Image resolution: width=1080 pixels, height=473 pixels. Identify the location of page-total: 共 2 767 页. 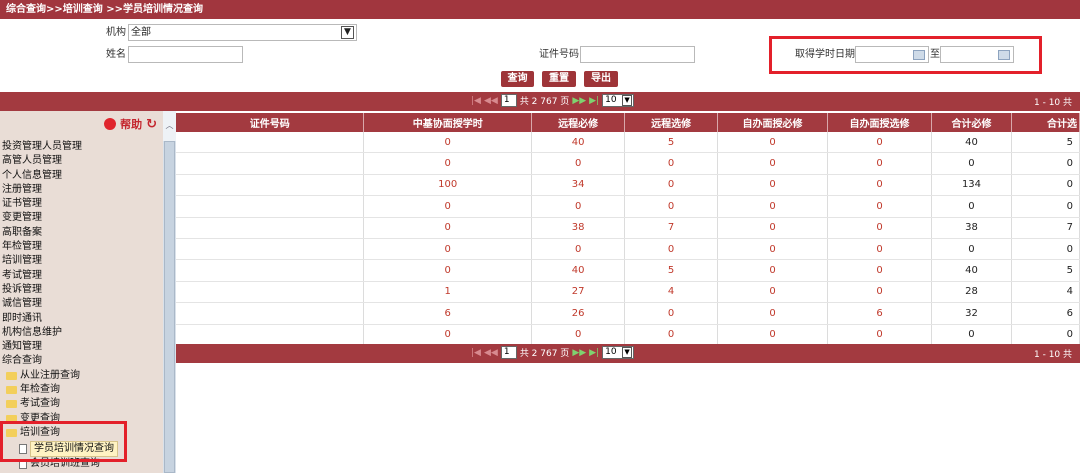
(544, 102).